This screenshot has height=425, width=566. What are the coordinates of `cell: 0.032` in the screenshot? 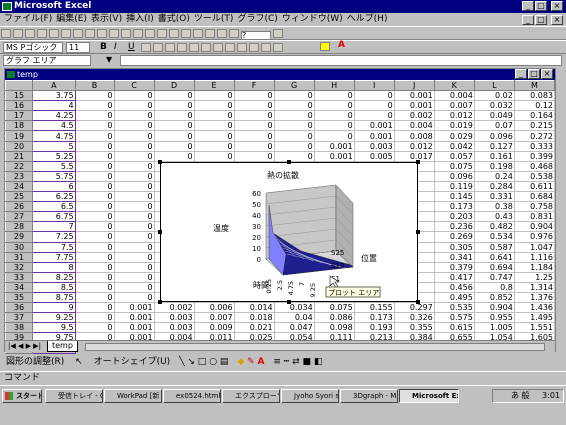 It's located at (494, 106).